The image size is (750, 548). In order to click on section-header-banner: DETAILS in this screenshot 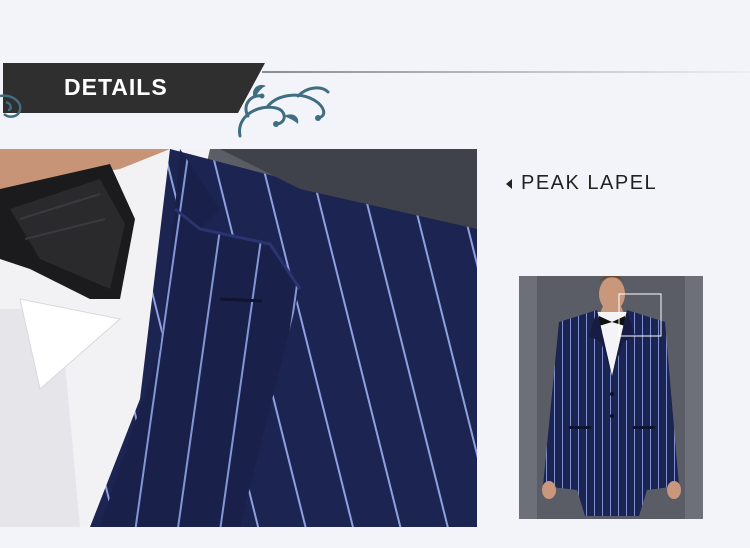, I will do `click(134, 88)`.